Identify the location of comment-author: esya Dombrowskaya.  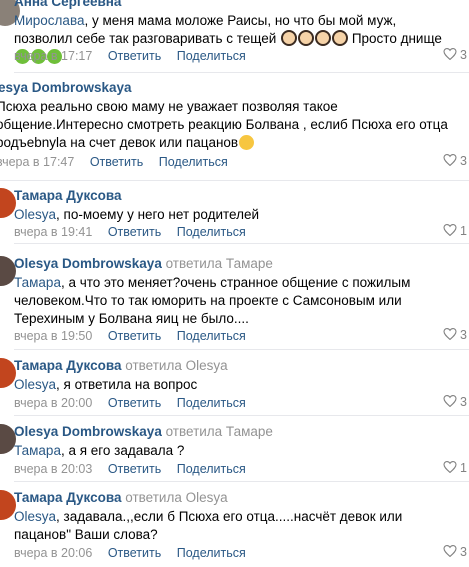
(66, 87).